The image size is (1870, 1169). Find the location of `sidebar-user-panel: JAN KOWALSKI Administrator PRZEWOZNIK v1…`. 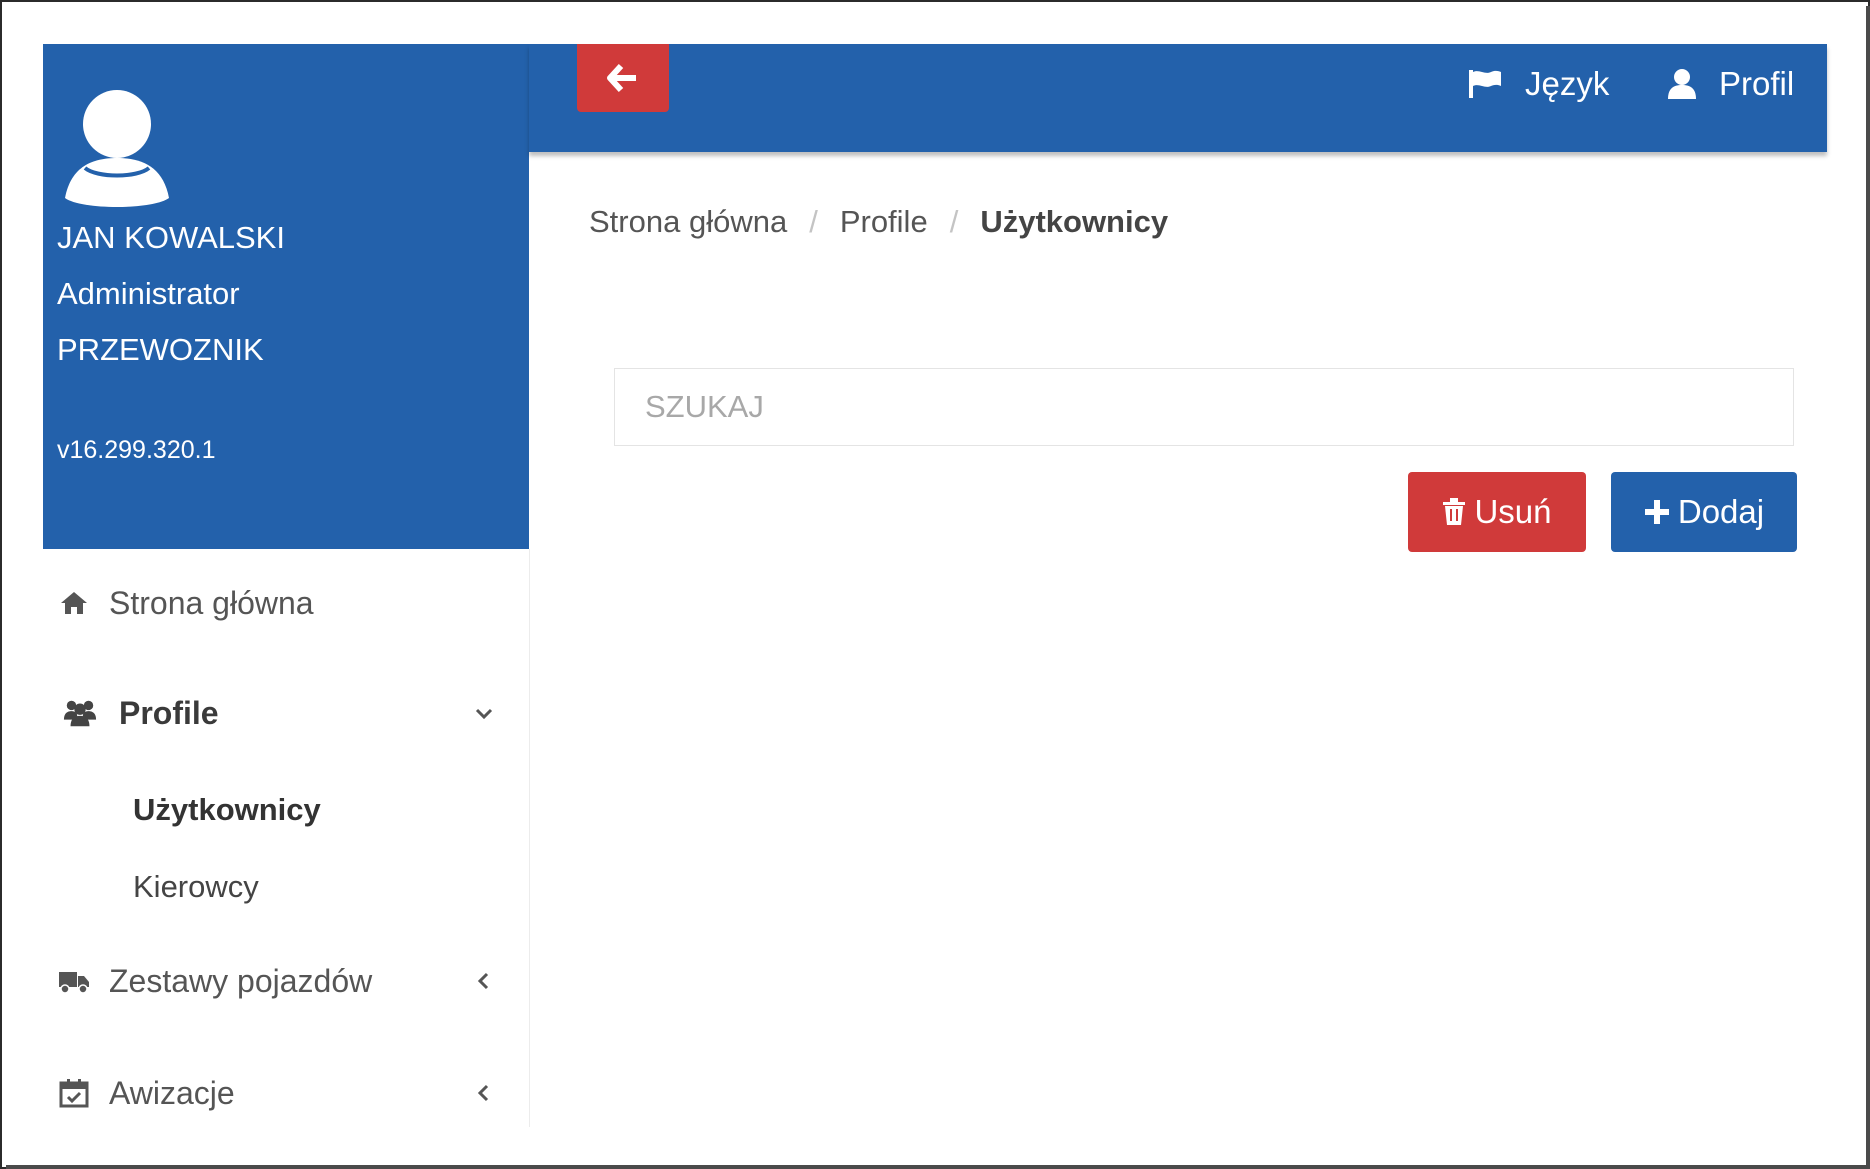

sidebar-user-panel: JAN KOWALSKI Administrator PRZEWOZNIK v1… is located at coordinates (286, 296).